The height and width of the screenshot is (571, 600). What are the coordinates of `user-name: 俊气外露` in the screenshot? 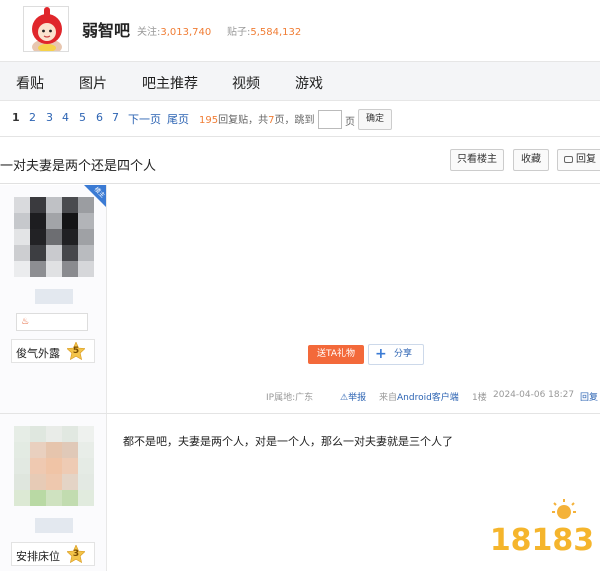 It's located at (38, 353).